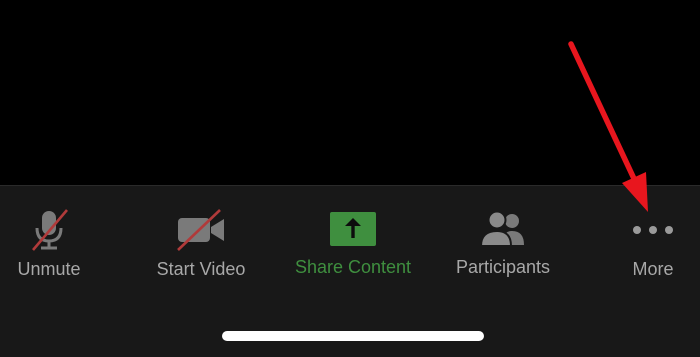  What do you see at coordinates (353, 336) in the screenshot?
I see `home-indicator` at bounding box center [353, 336].